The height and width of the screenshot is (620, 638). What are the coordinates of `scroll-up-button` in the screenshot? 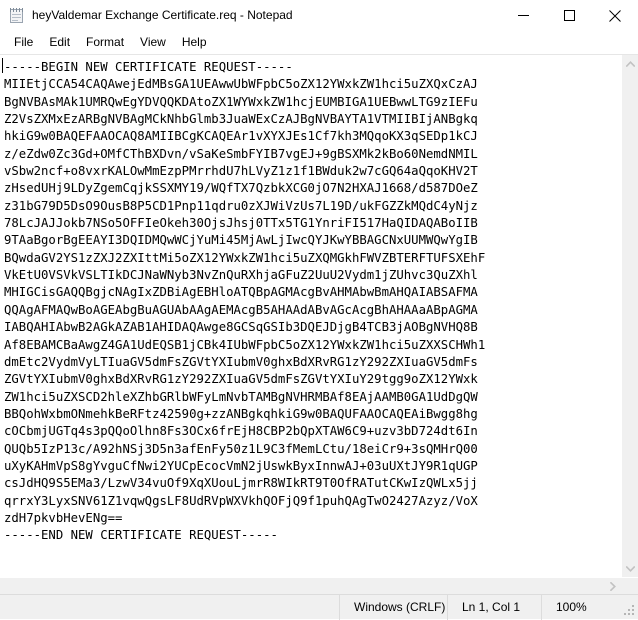 It's located at (630, 63).